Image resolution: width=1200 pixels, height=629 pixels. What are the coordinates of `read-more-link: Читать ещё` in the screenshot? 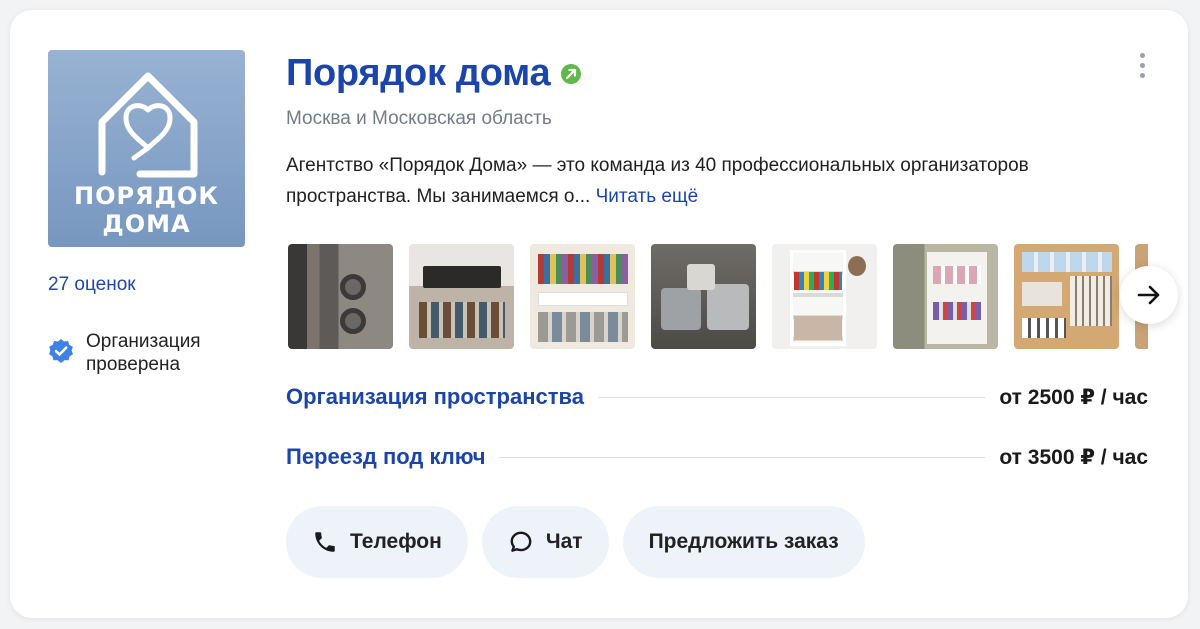 It's located at (647, 196).